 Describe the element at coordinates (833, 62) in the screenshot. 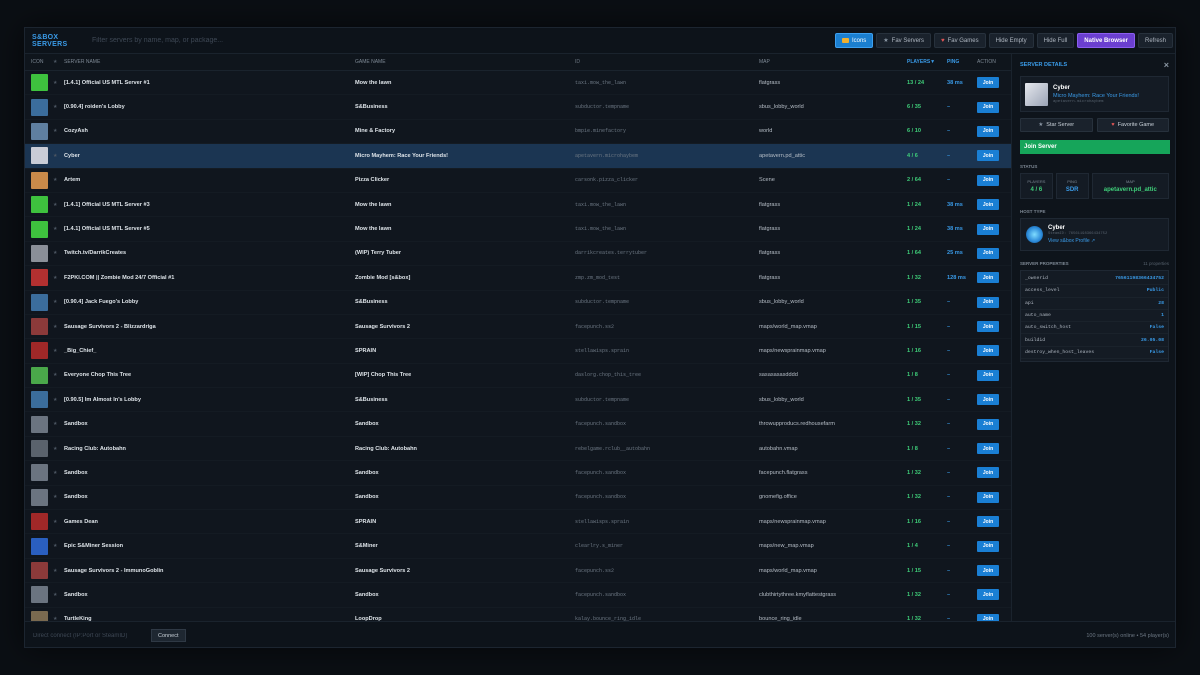

I see `col-map: MAP` at that location.